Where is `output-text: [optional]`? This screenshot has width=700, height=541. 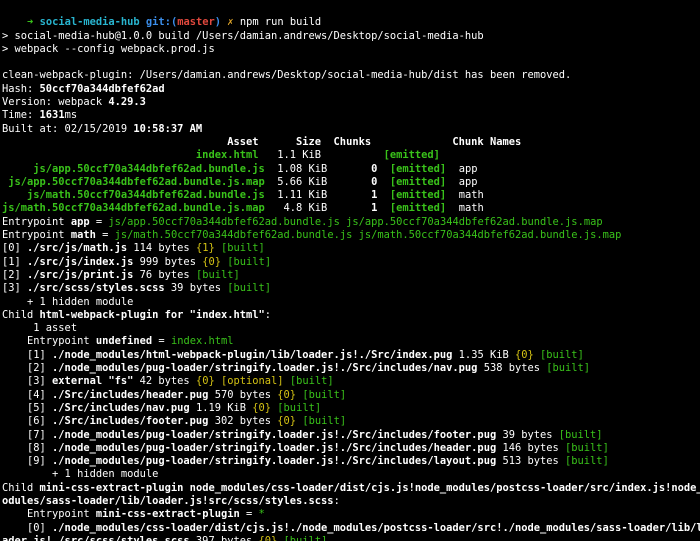 output-text: [optional] is located at coordinates (252, 381).